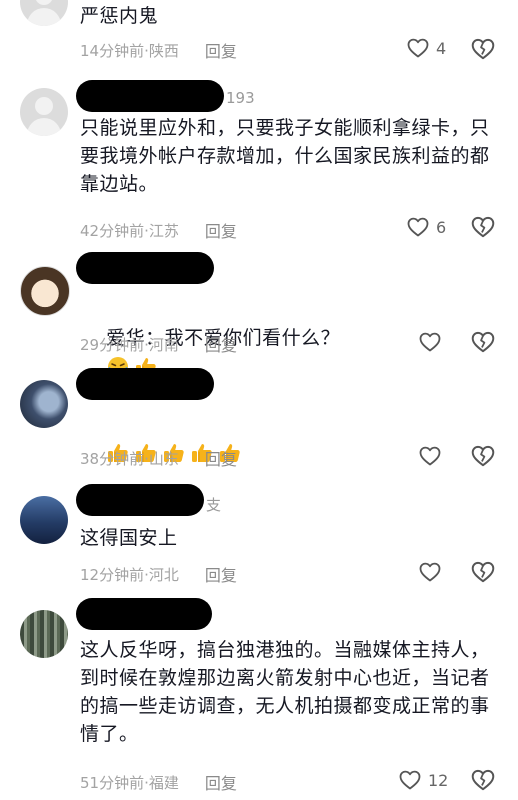 The width and height of the screenshot is (518, 800). What do you see at coordinates (214, 505) in the screenshot?
I see `username-tail: 支` at bounding box center [214, 505].